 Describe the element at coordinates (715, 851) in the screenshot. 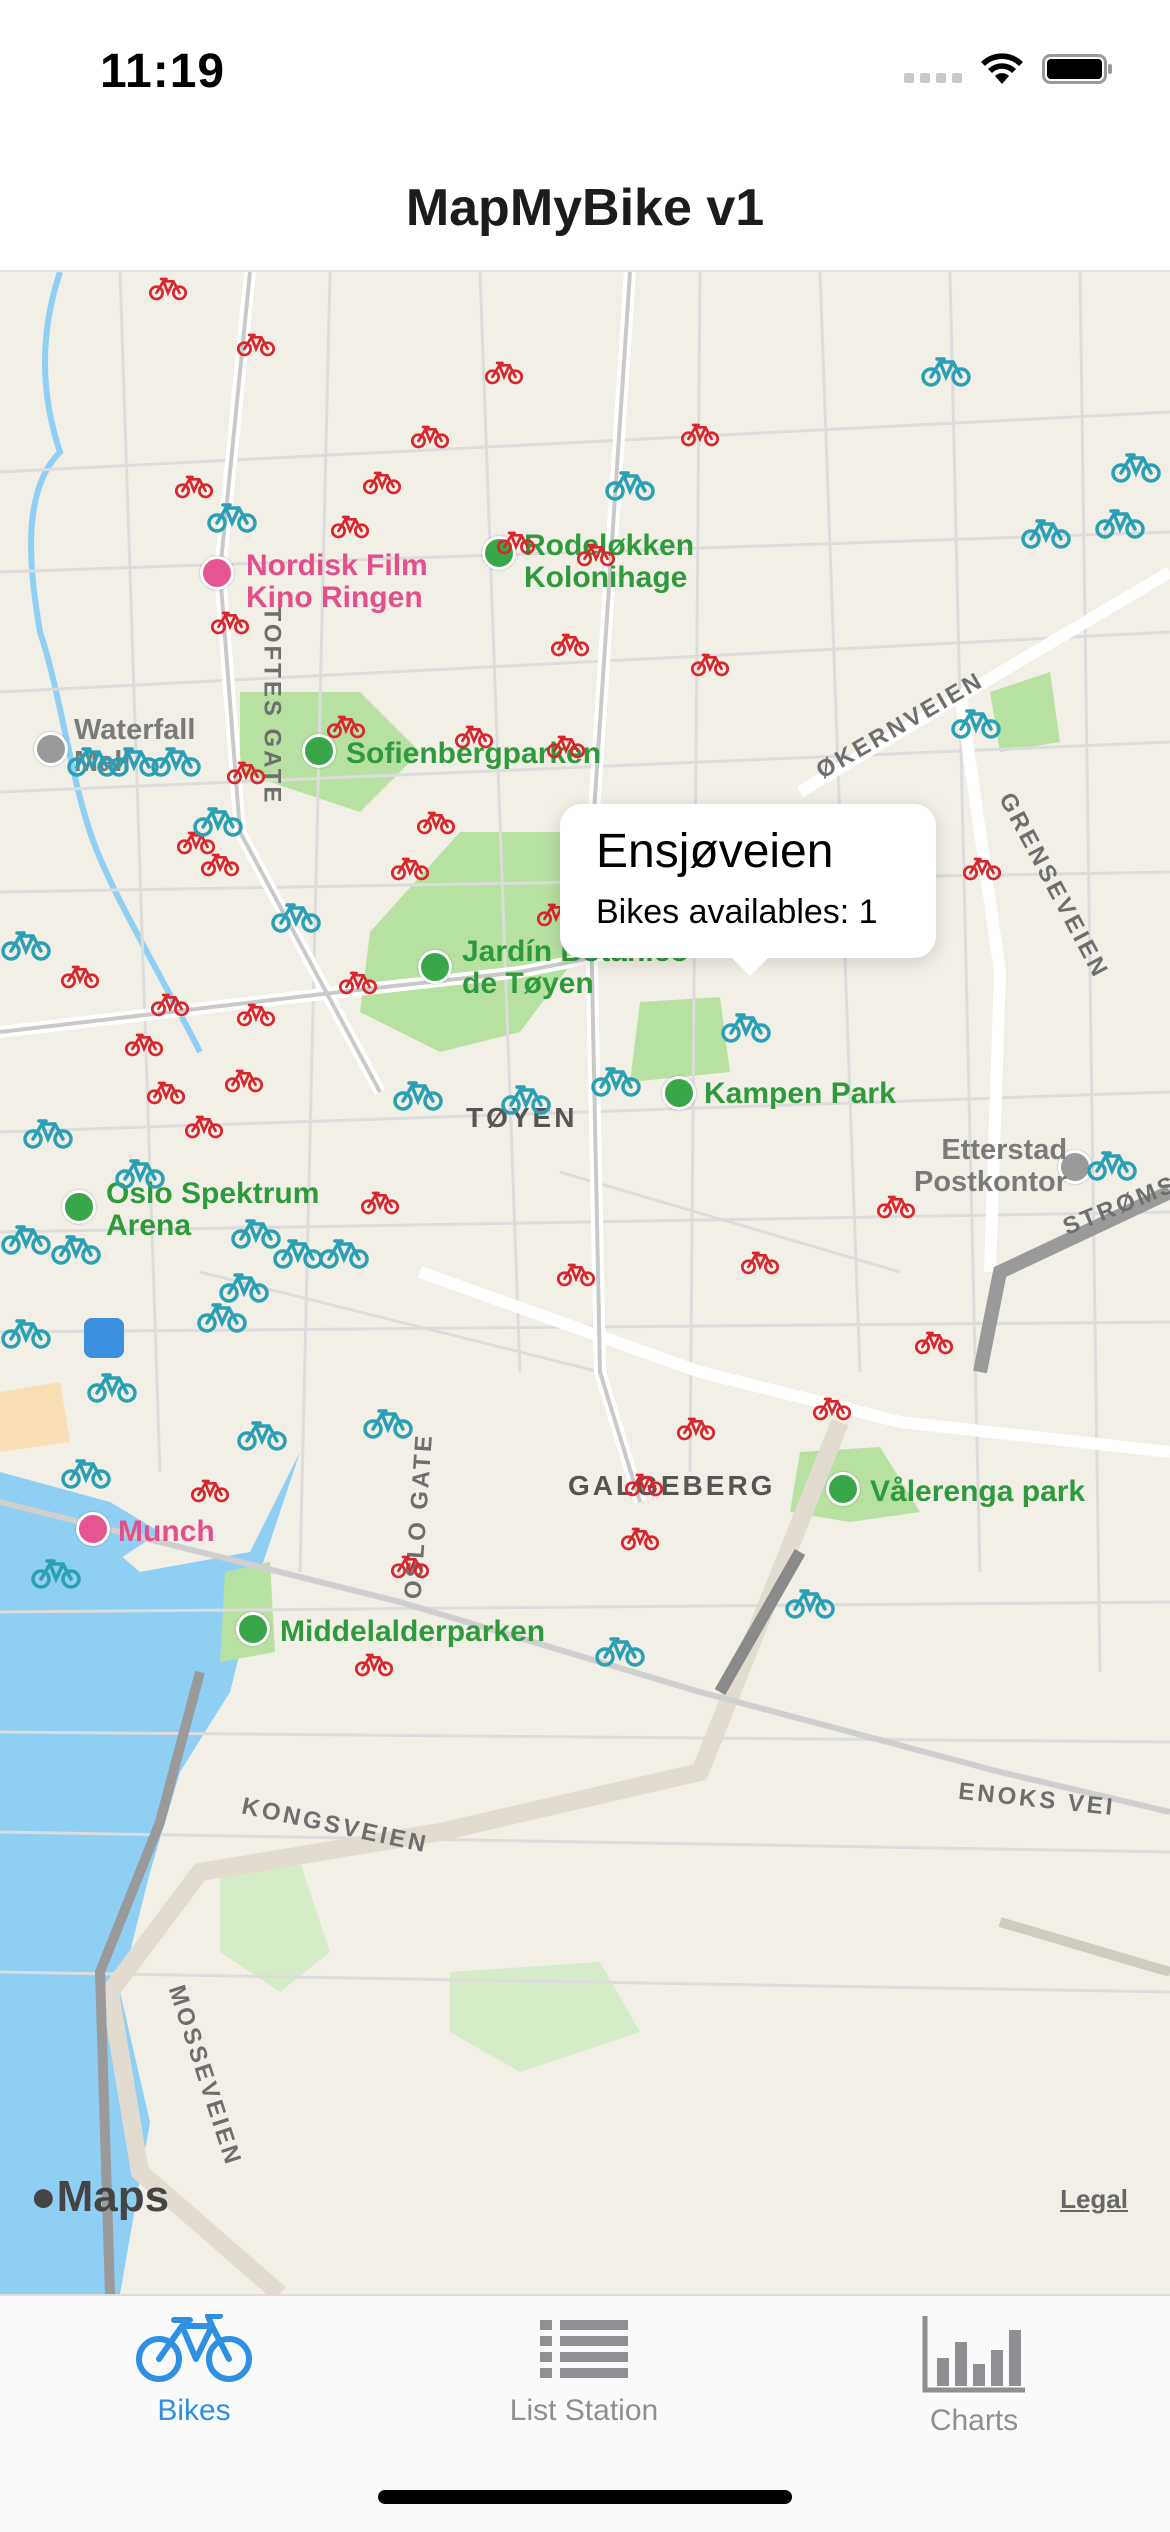

I see `callout-station-name: Ensjøveien` at that location.